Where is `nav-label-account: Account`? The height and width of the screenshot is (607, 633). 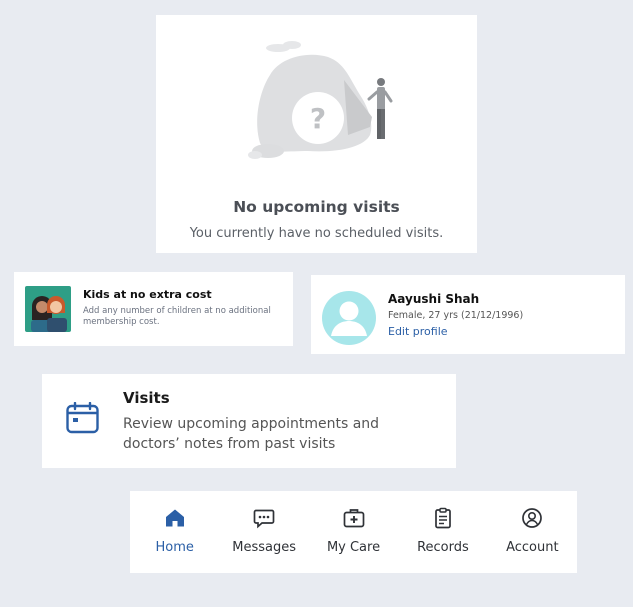 nav-label-account: Account is located at coordinates (532, 547).